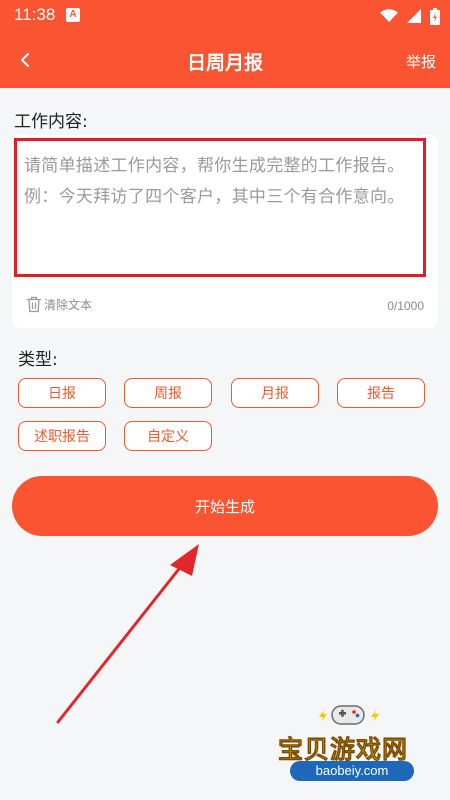  Describe the element at coordinates (68, 305) in the screenshot. I see `clear-text-label: 清除文本` at that location.